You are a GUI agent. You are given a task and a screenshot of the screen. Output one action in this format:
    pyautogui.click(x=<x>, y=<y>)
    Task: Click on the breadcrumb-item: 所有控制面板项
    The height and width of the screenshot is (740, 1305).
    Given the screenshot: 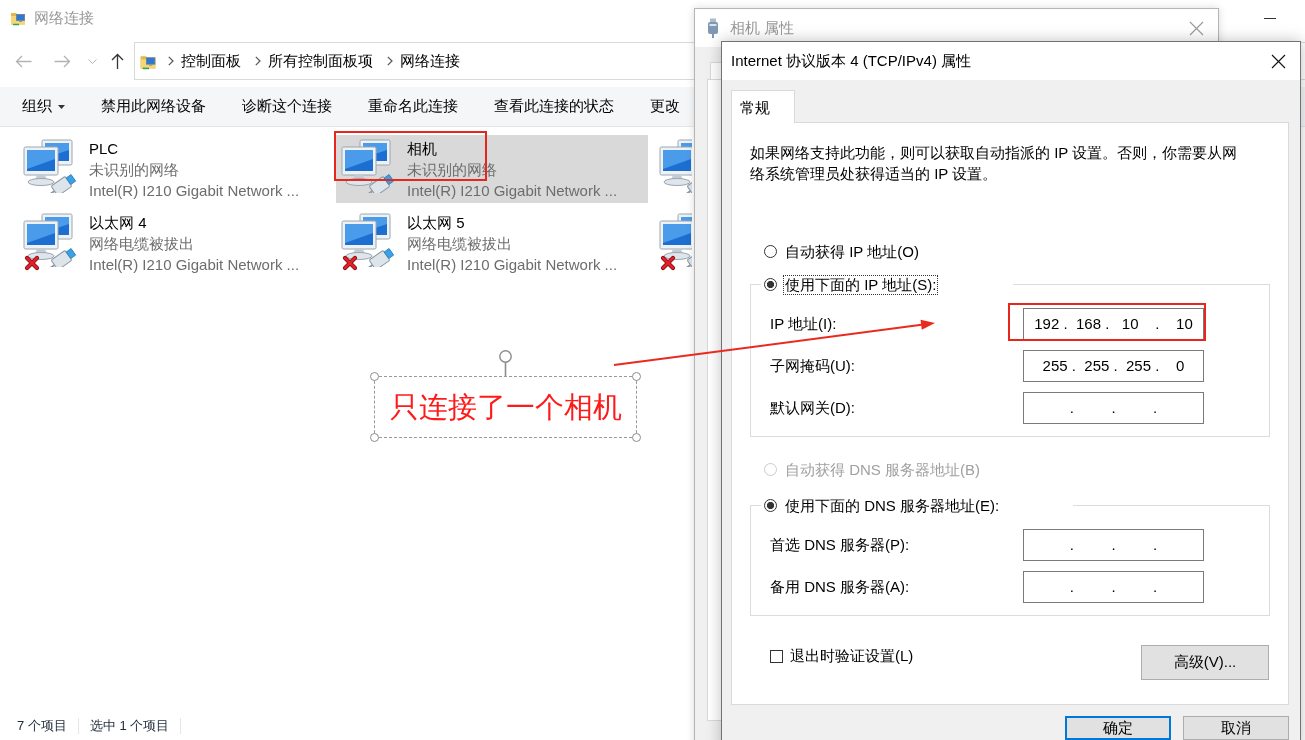 What is the action you would take?
    pyautogui.click(x=320, y=61)
    